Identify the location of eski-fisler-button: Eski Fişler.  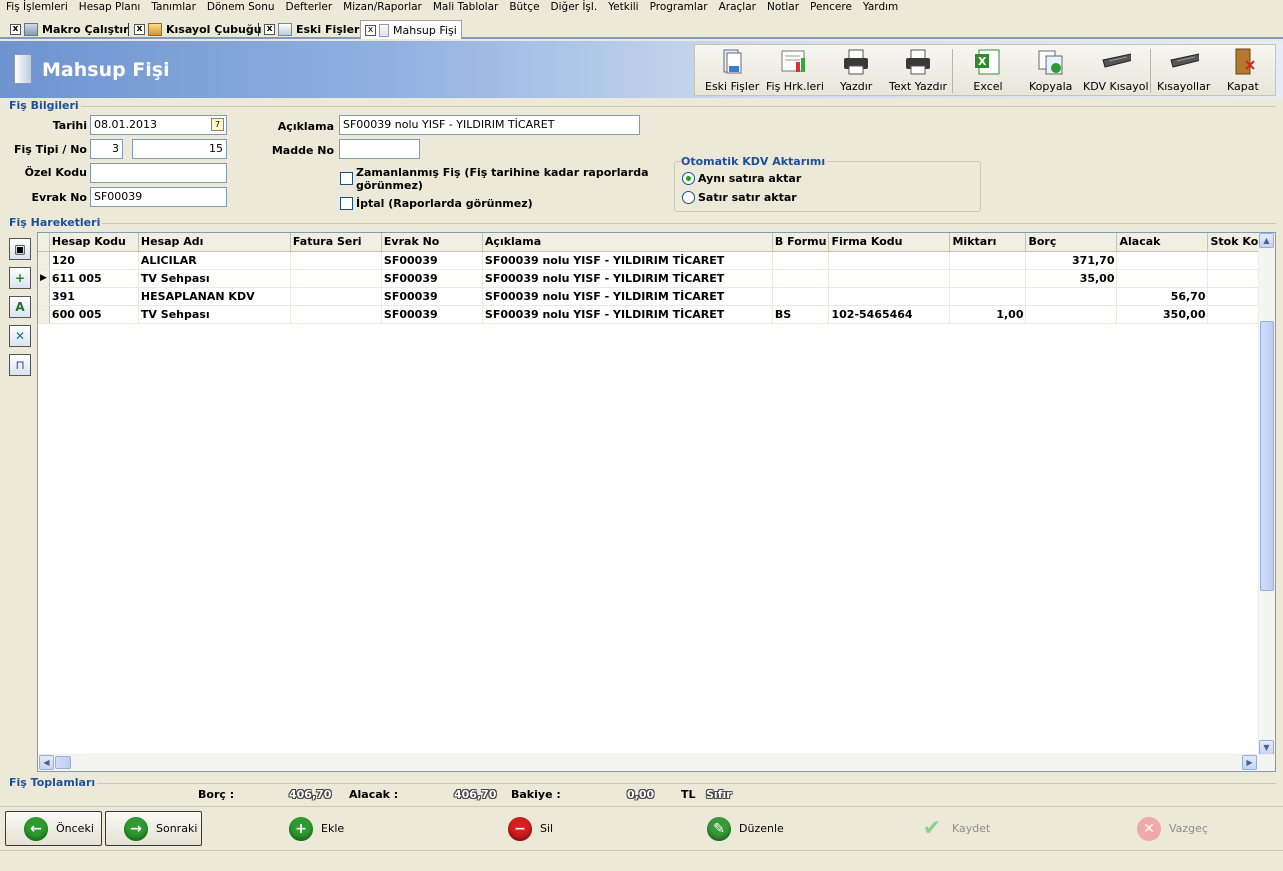
(732, 71).